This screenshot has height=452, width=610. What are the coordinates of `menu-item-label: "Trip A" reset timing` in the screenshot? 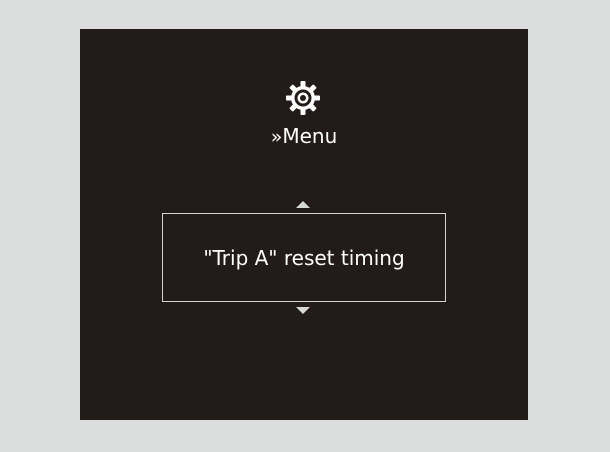 It's located at (304, 257).